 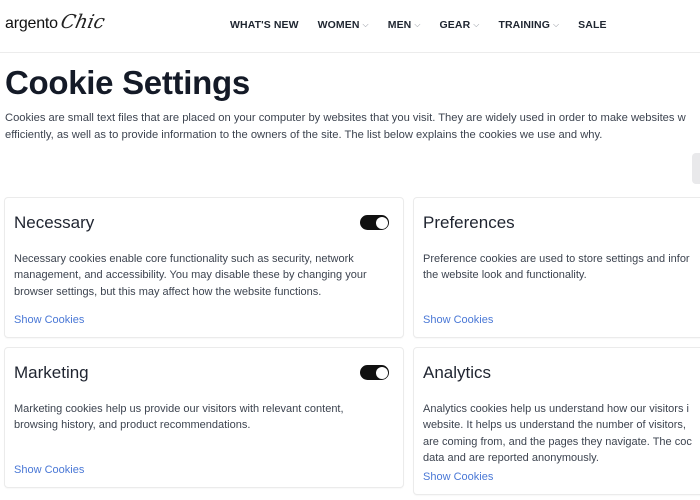 What do you see at coordinates (54, 222) in the screenshot?
I see `card-title: Necessary` at bounding box center [54, 222].